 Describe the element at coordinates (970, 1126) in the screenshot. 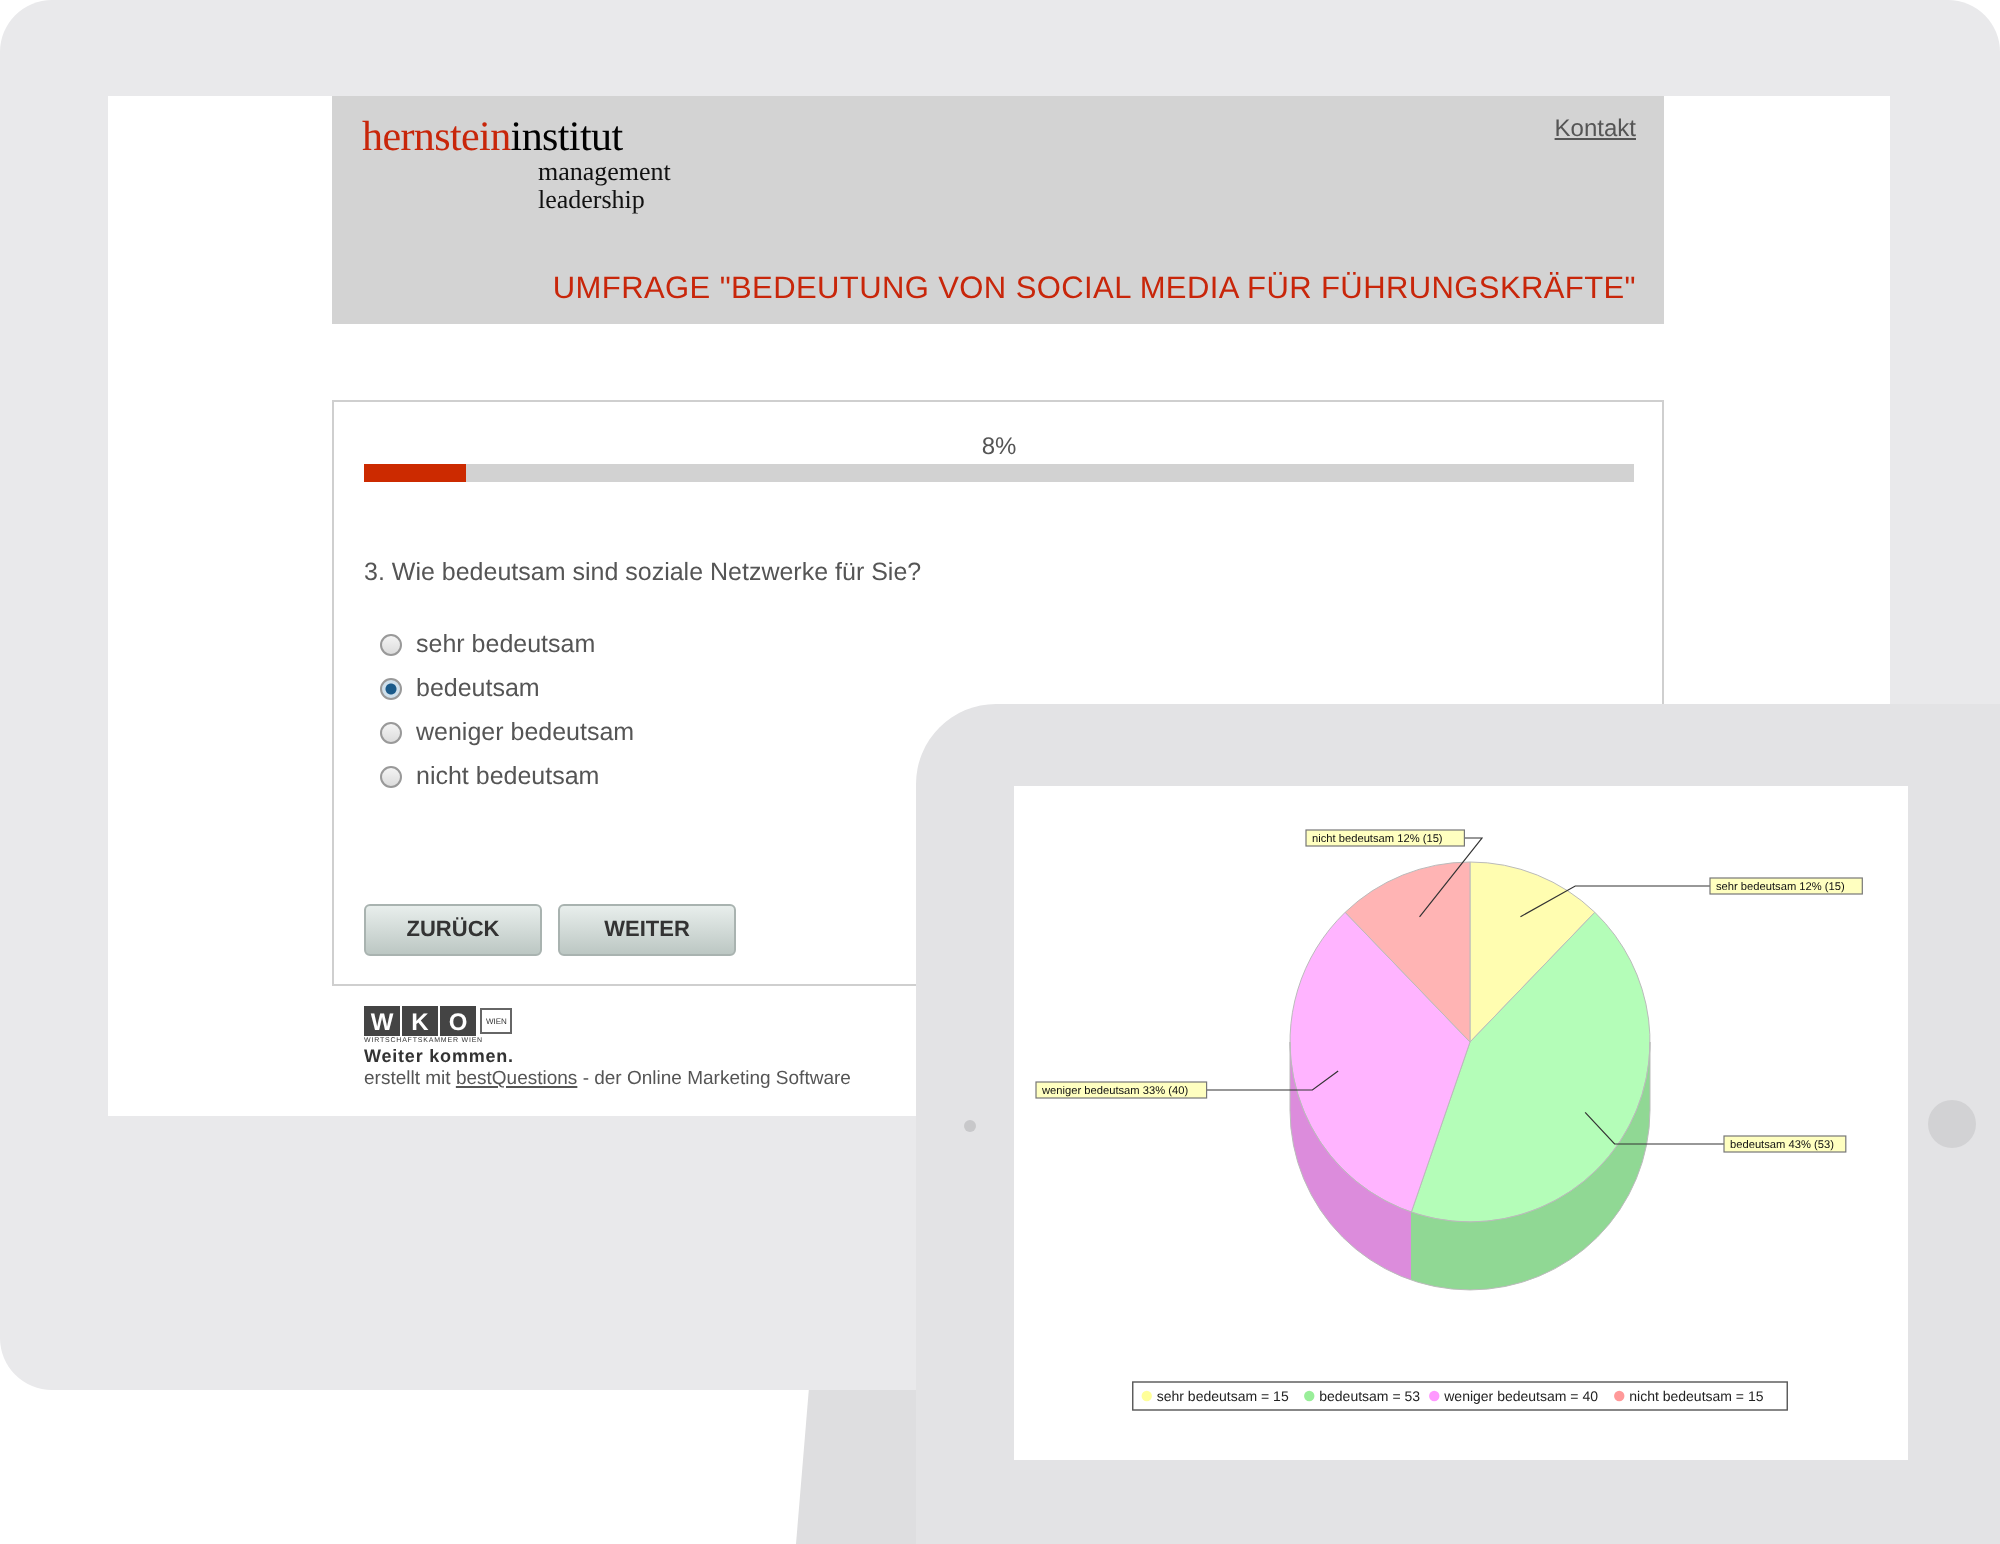

I see `camera-icon` at that location.